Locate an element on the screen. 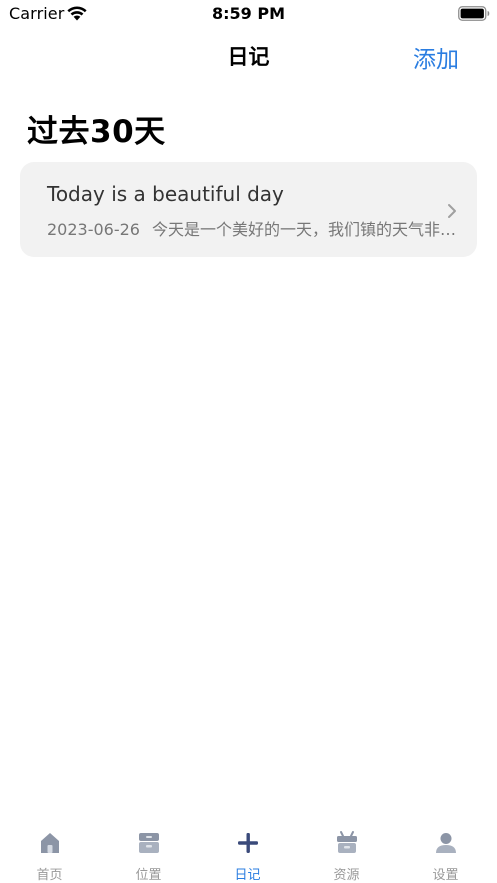 The width and height of the screenshot is (497, 883). tab-bar: 首页 位置 日记 资源 设置 is located at coordinates (248, 850).